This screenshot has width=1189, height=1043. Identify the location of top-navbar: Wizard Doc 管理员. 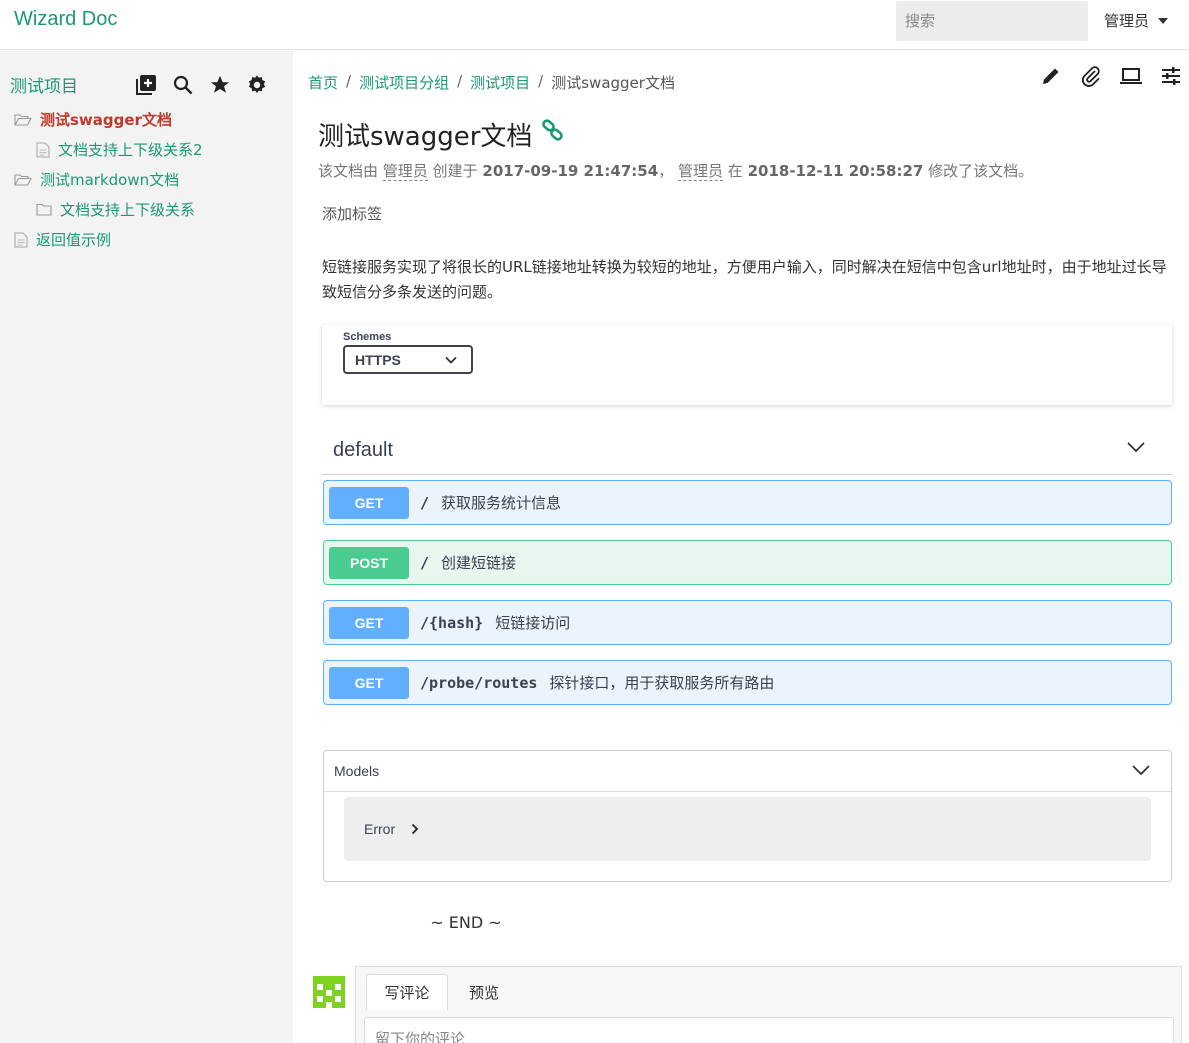
(594, 25).